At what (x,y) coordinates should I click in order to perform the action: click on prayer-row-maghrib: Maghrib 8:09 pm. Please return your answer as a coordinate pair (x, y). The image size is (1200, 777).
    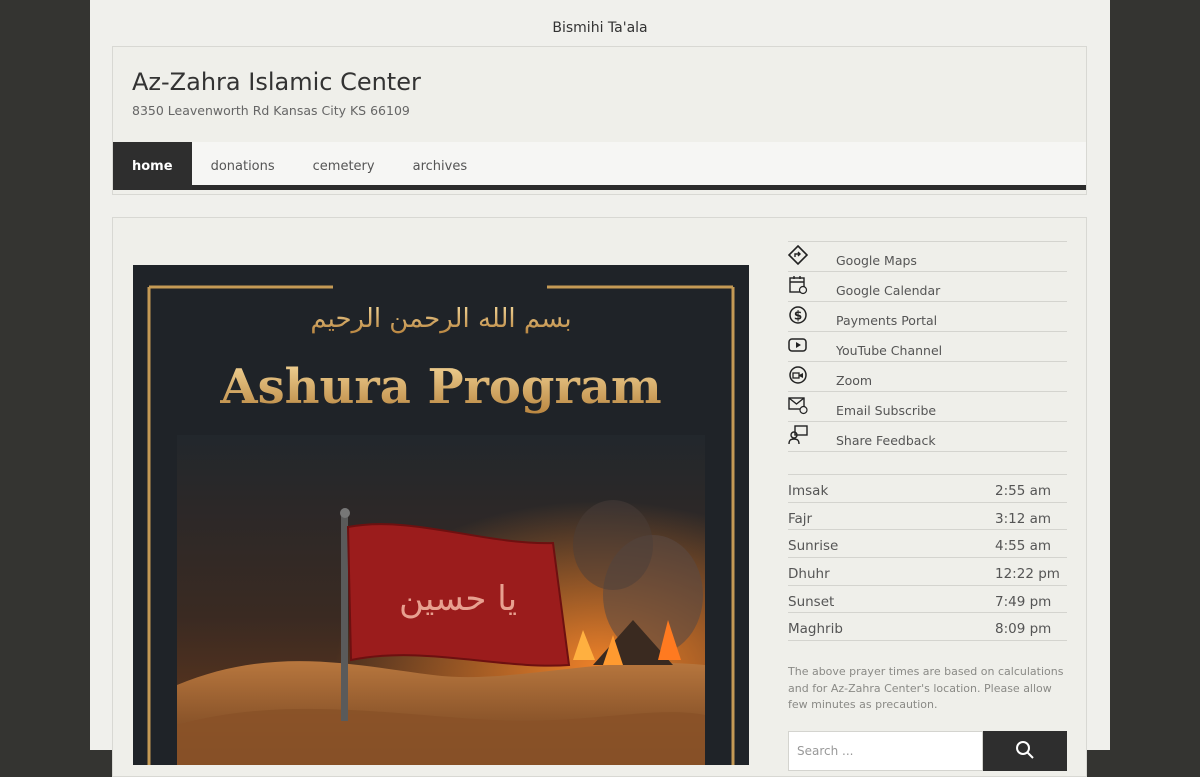
    Looking at the image, I should click on (927, 627).